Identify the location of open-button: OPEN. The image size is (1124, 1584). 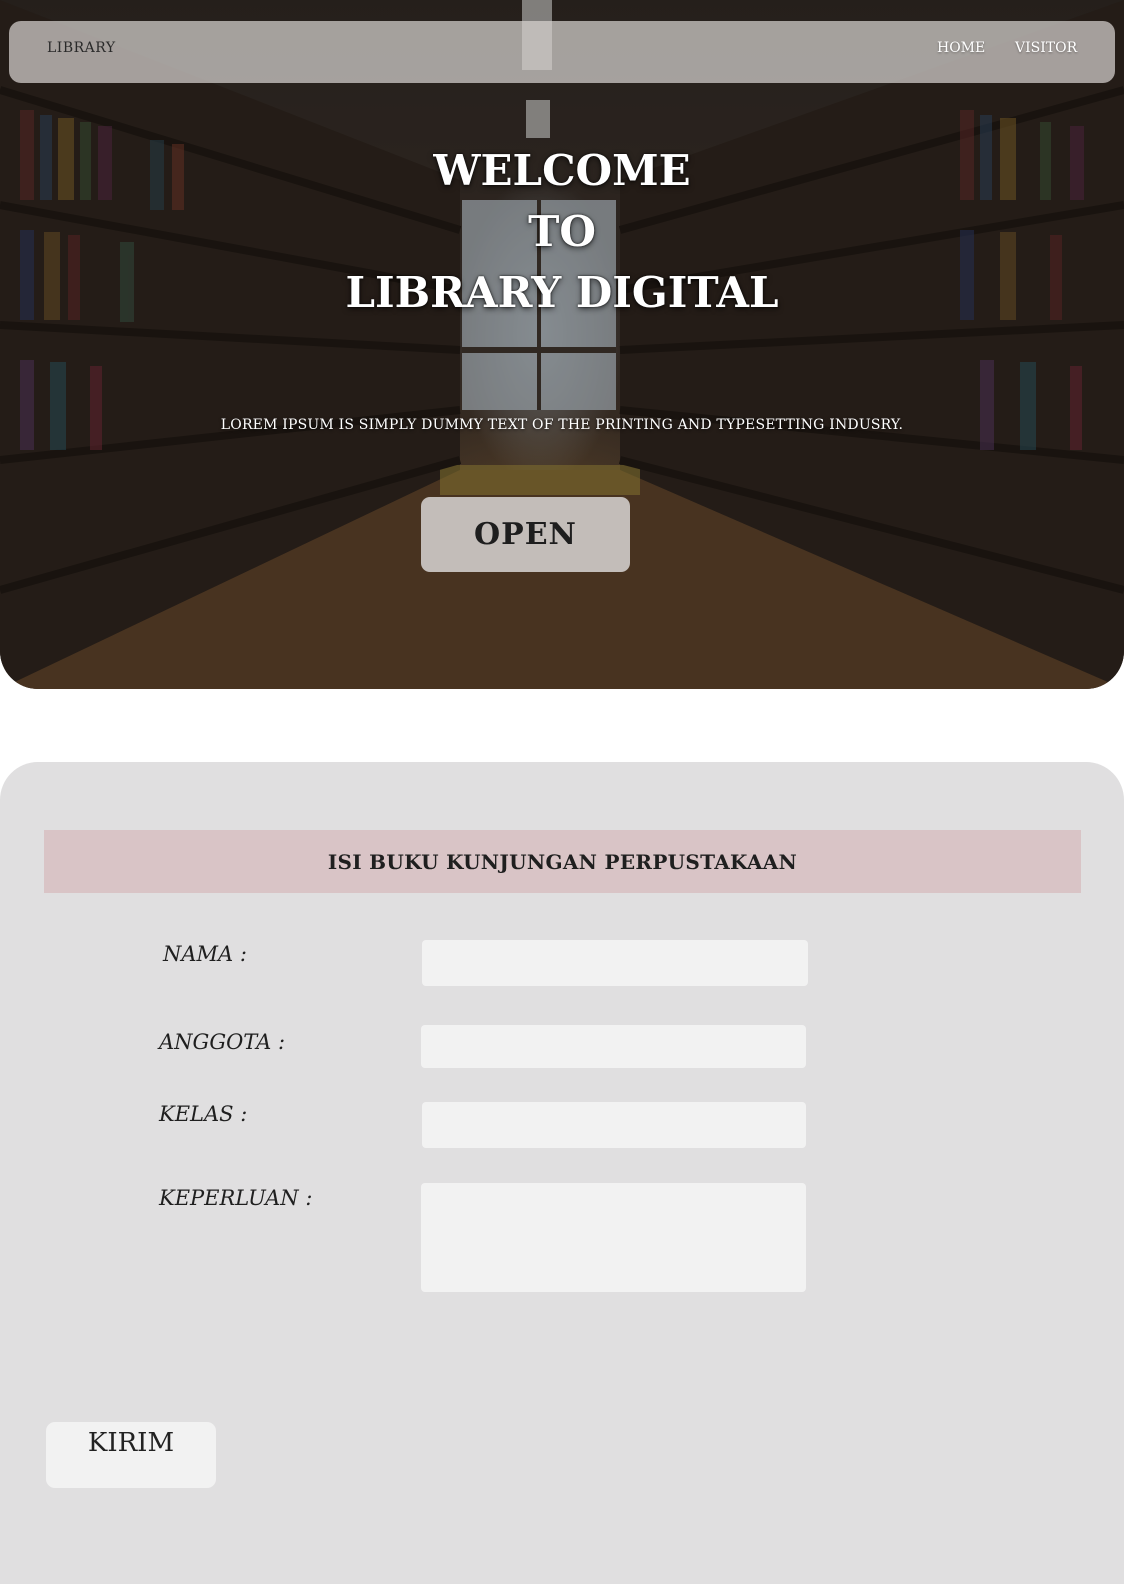
(525, 534).